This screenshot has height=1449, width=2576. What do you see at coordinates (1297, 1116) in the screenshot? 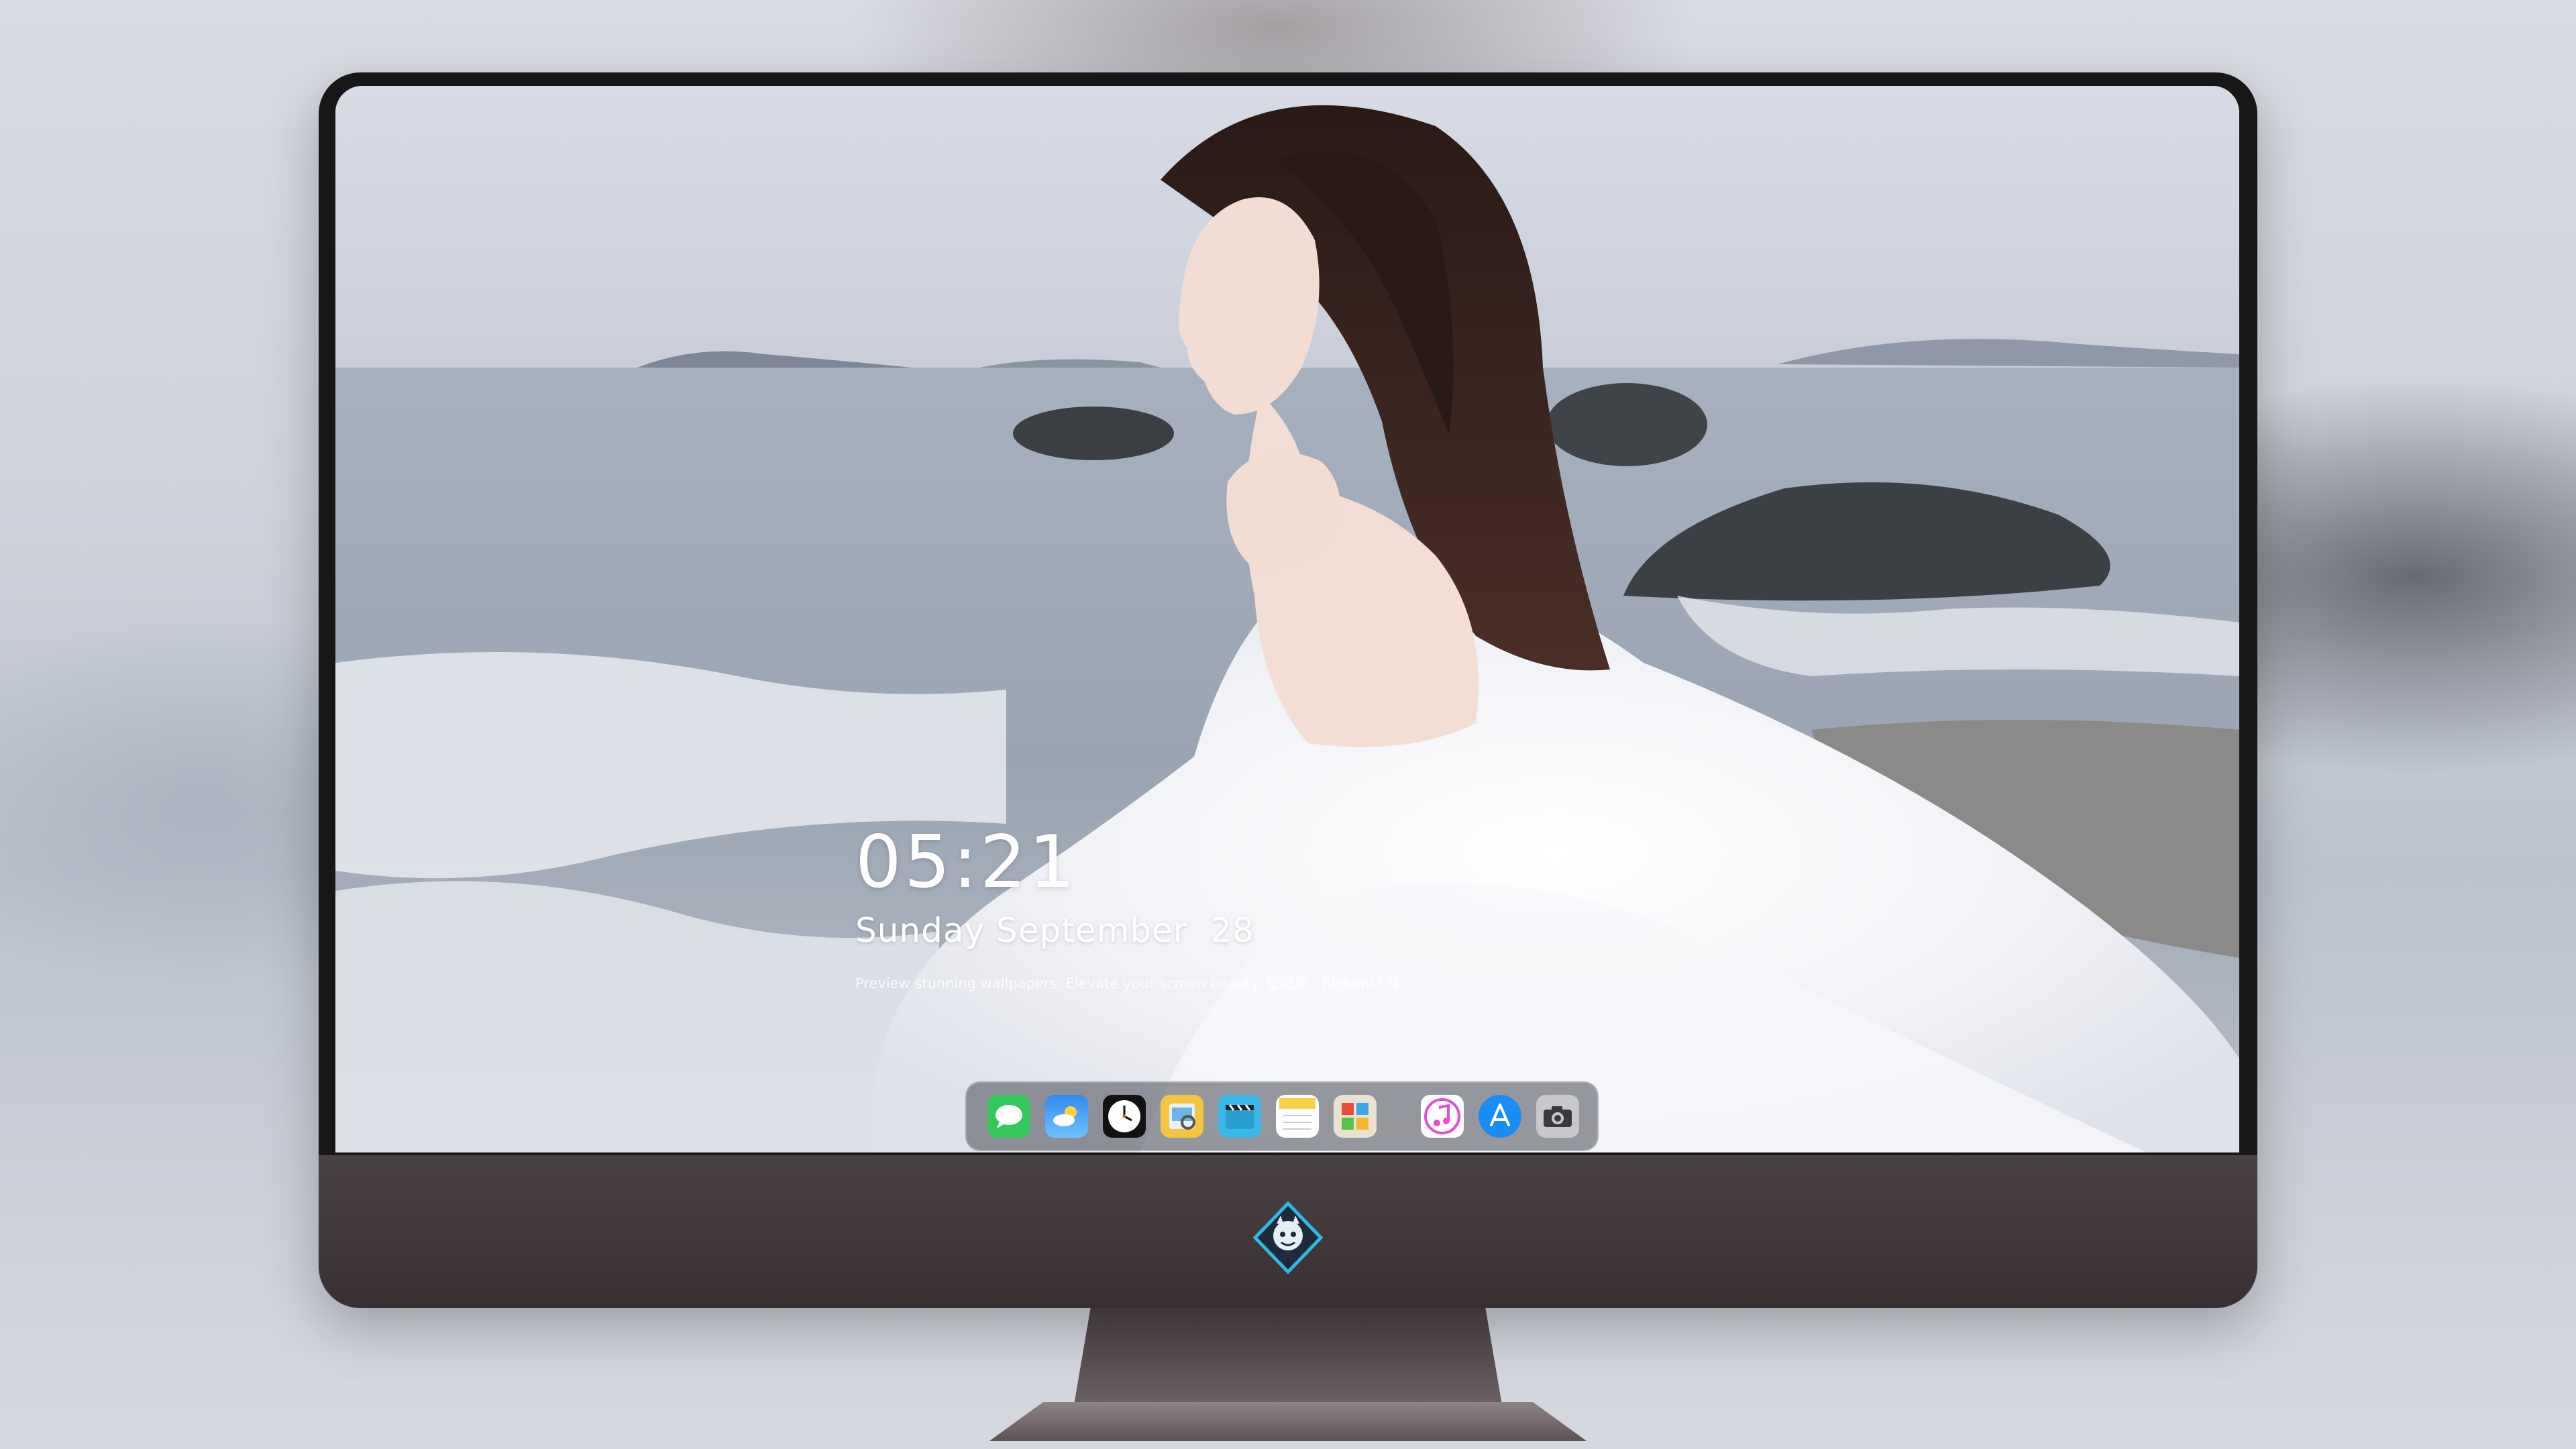
I see `notes-icon` at bounding box center [1297, 1116].